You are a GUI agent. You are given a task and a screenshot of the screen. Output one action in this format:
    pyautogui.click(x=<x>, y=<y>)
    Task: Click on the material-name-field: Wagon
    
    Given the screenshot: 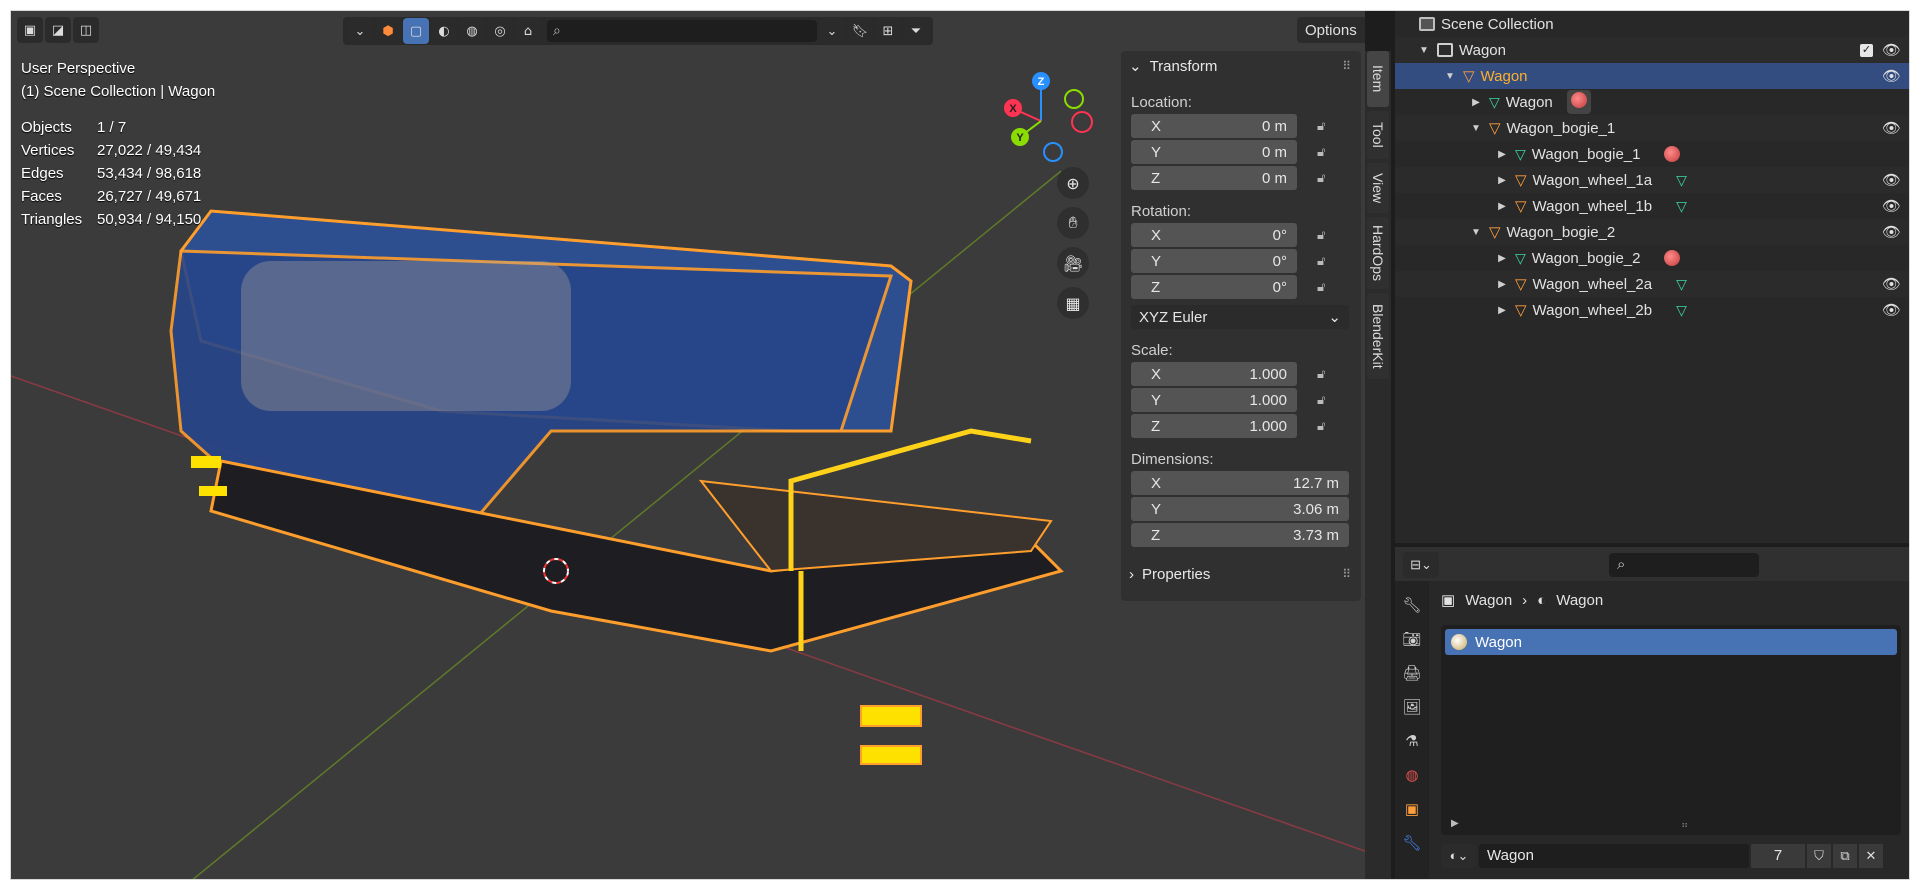 What is the action you would take?
    pyautogui.click(x=1614, y=856)
    